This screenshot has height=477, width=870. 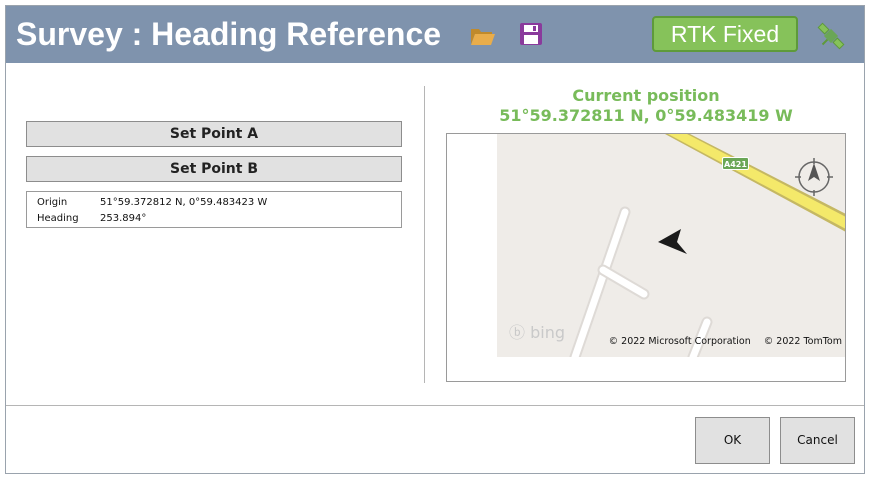 I want to click on ok-button: OK, so click(x=732, y=440).